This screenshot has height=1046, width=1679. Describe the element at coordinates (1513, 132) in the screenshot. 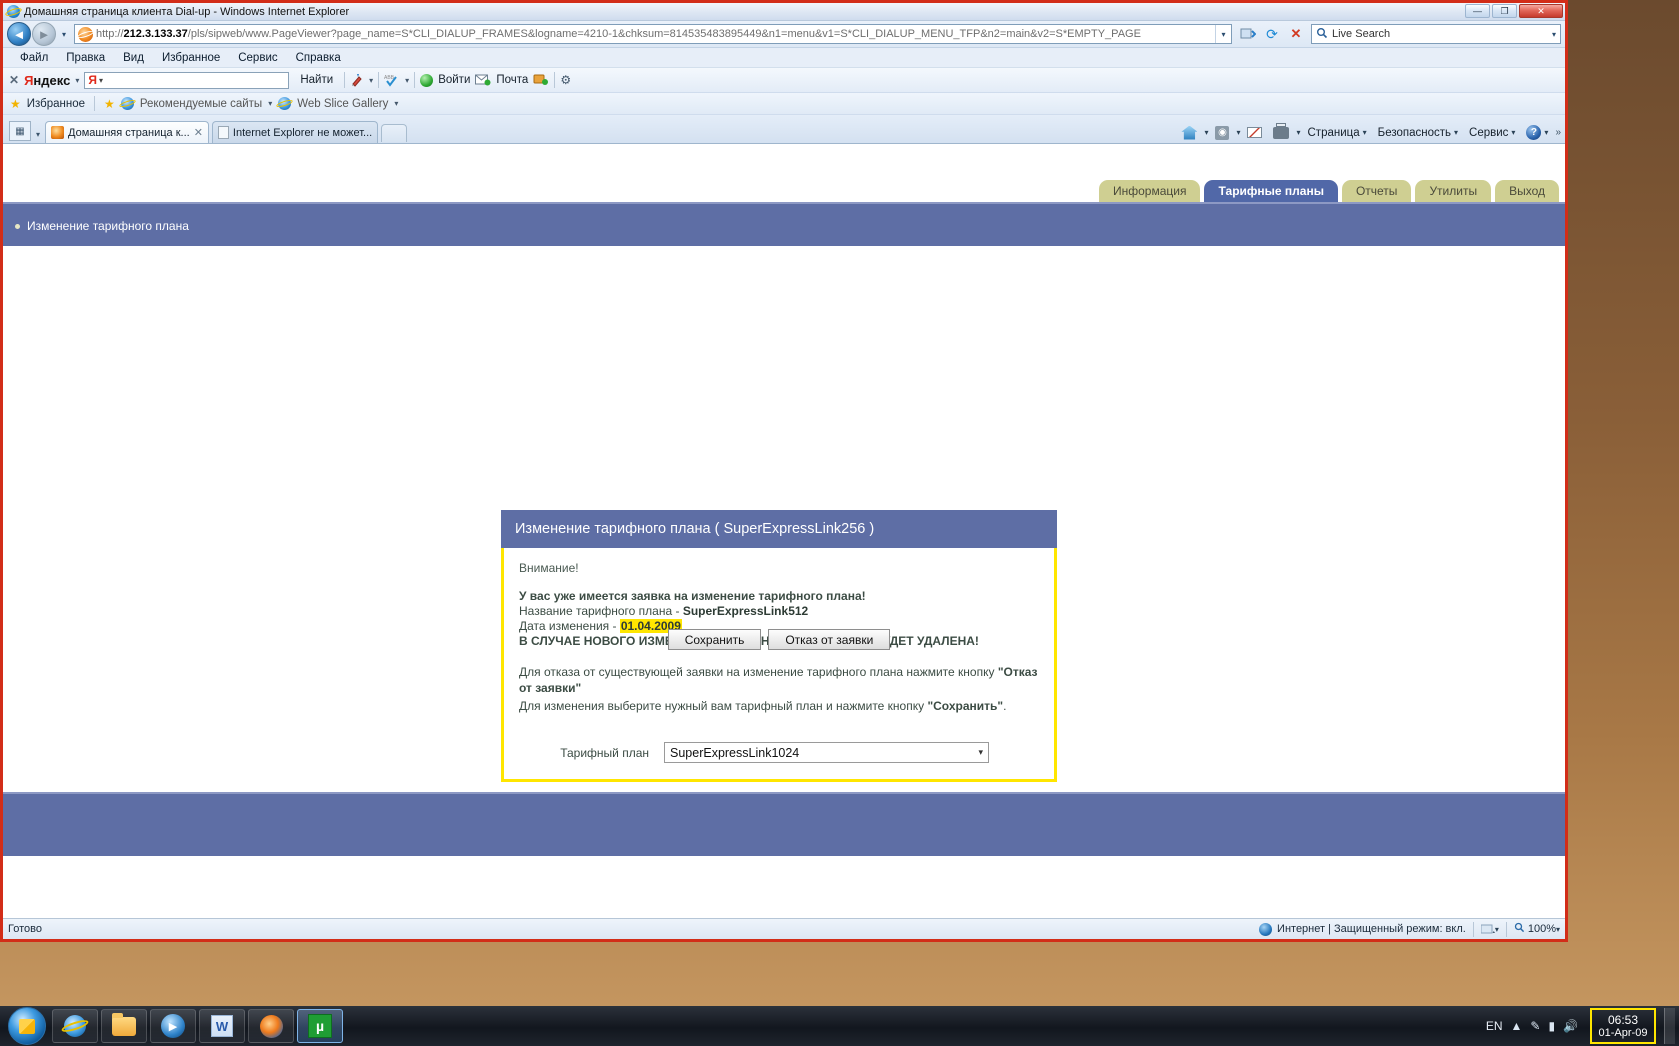

I see `tools-caret-icon: ▾` at that location.